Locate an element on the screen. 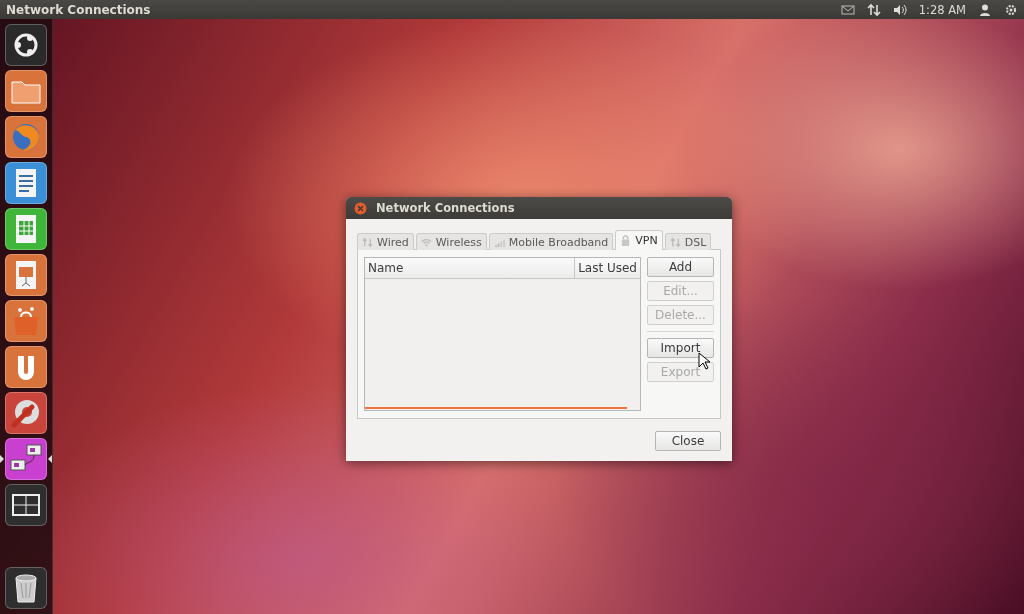  tab: DSL is located at coordinates (688, 241).